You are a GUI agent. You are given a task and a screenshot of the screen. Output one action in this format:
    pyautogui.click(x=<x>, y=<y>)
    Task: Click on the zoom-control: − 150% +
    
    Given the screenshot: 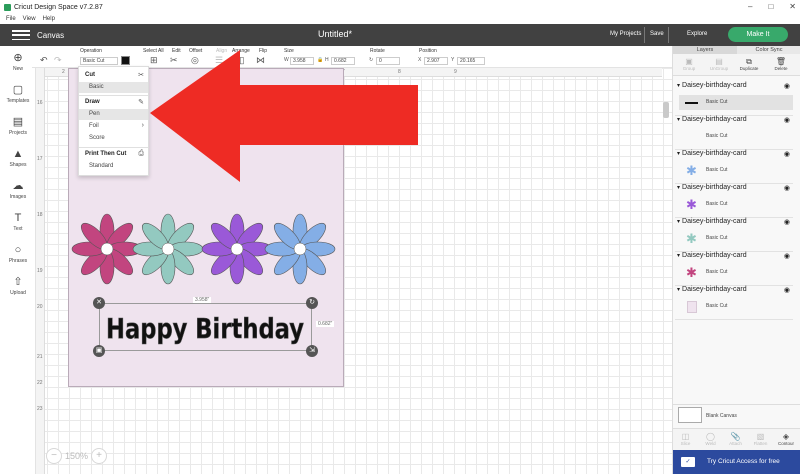 What is the action you would take?
    pyautogui.click(x=77, y=456)
    